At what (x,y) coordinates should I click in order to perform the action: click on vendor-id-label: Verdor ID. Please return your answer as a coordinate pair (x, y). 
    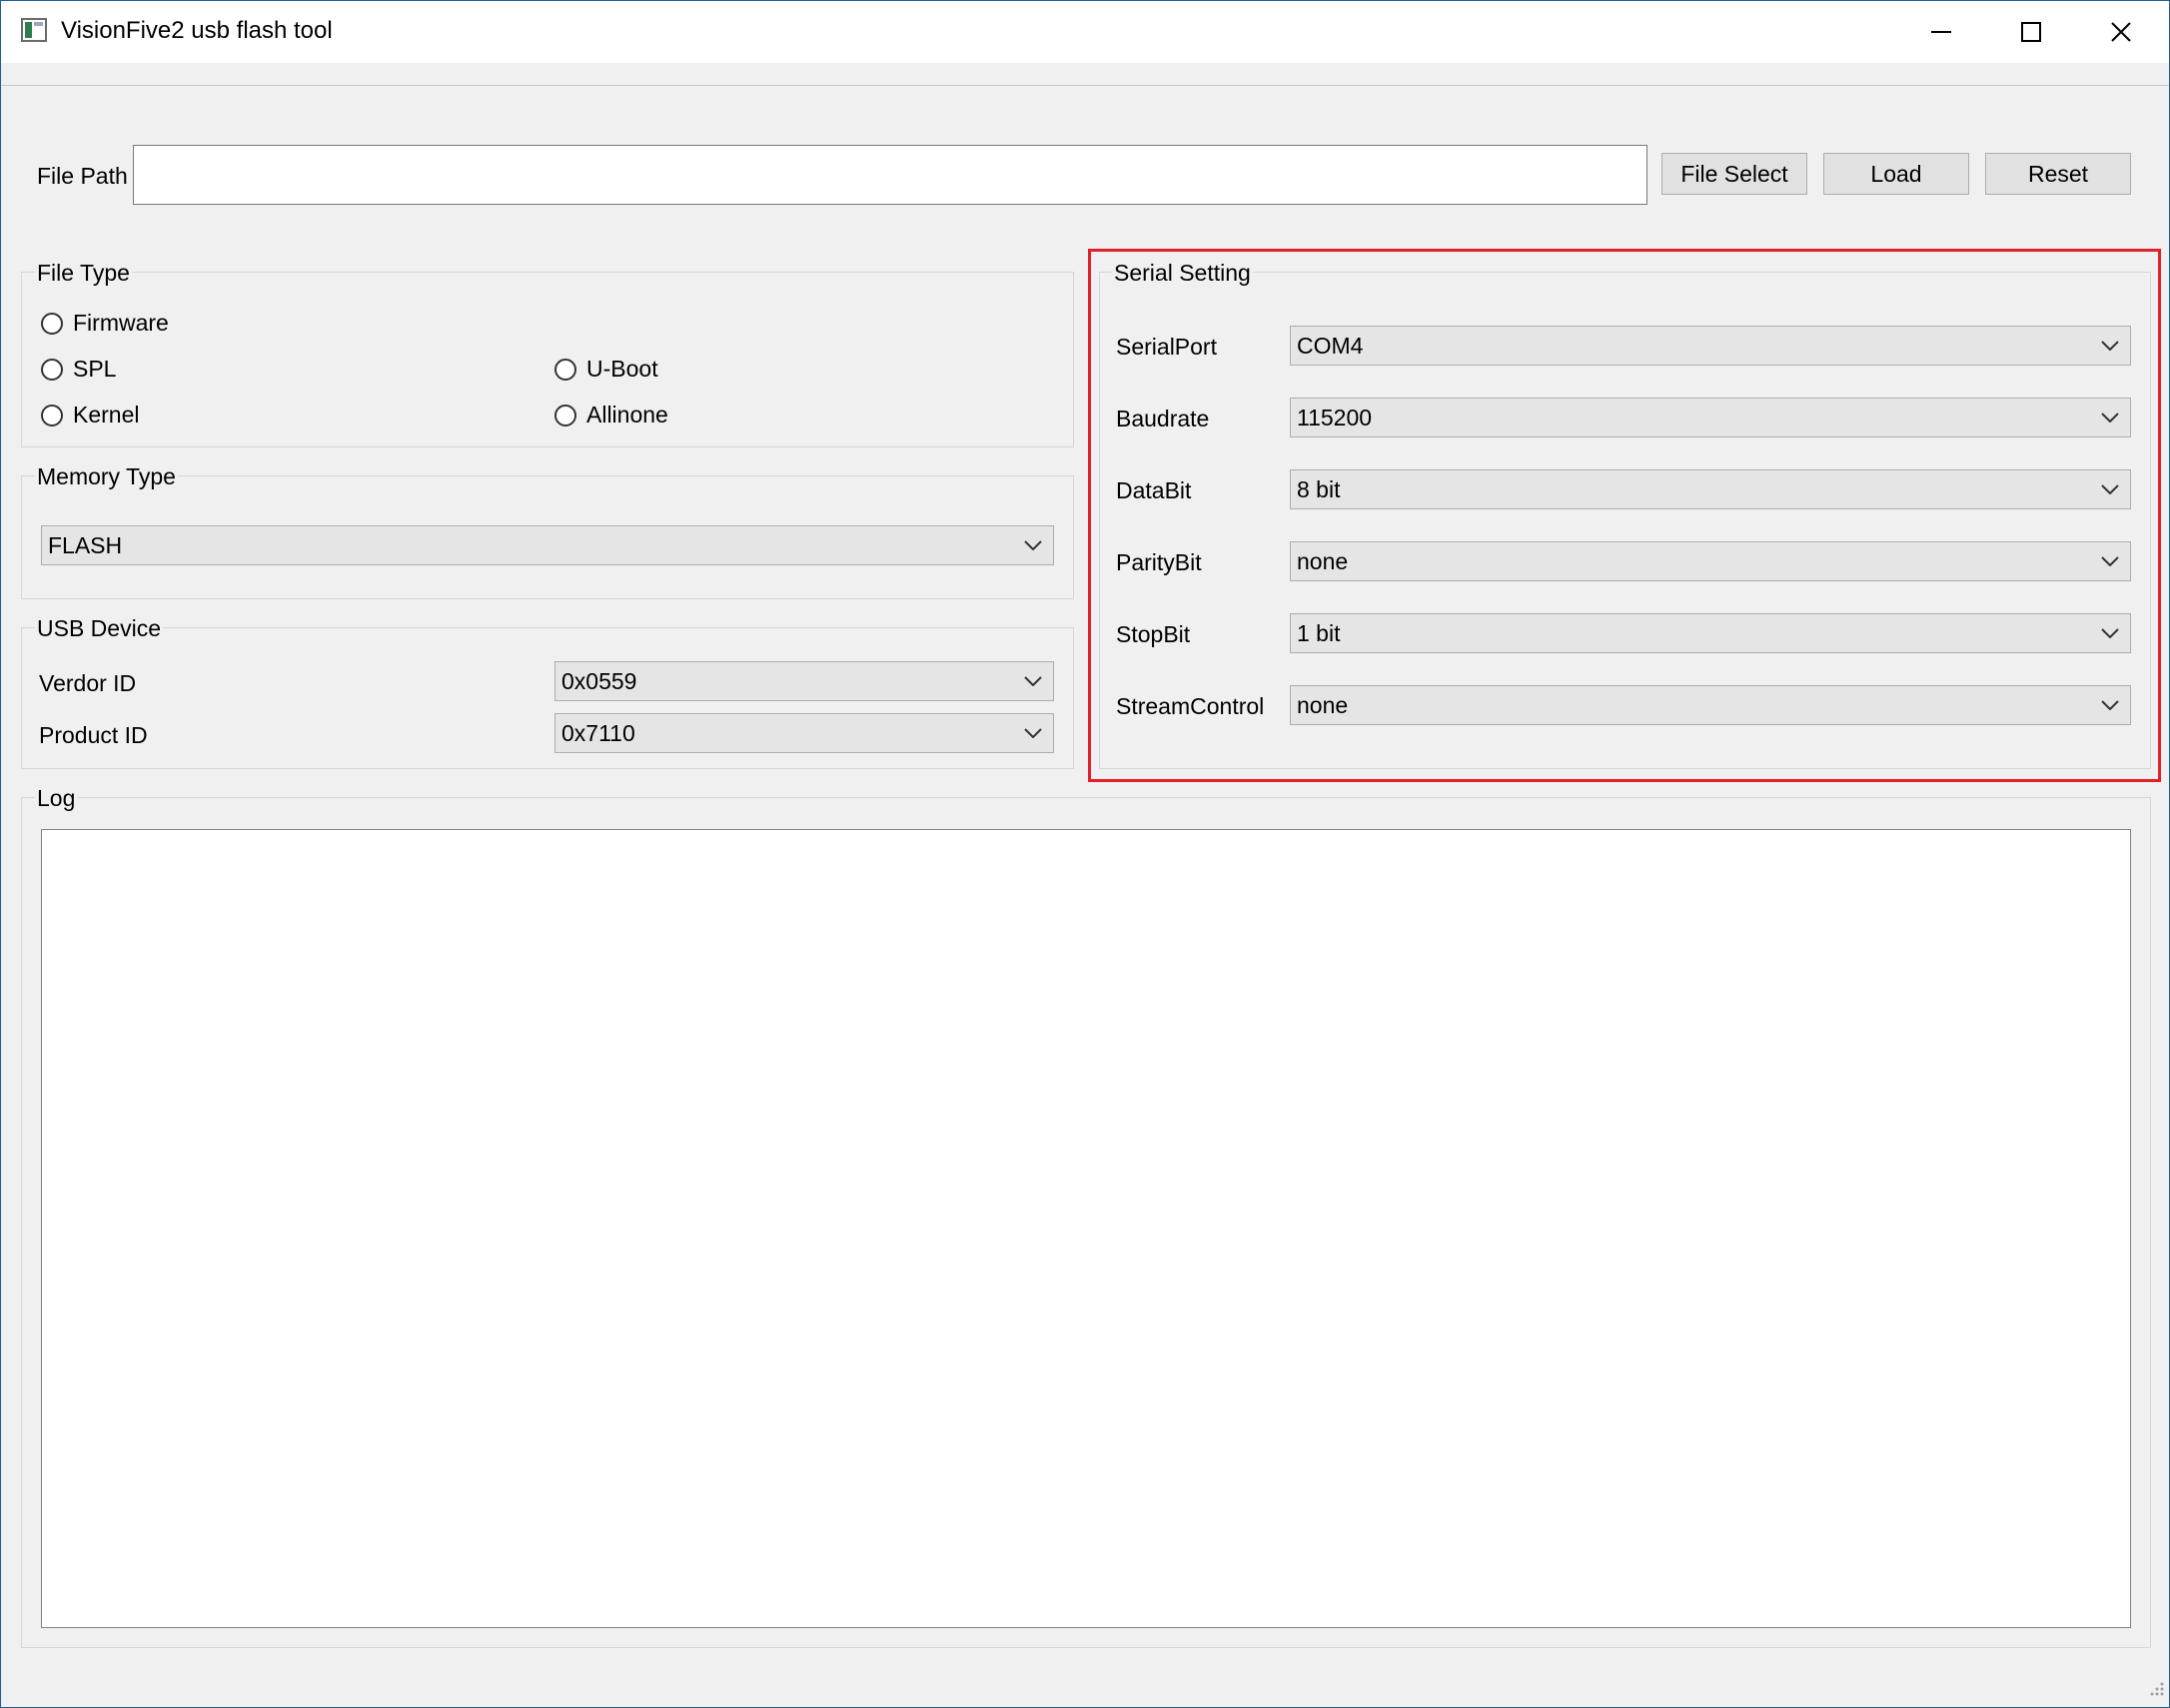
    Looking at the image, I should click on (88, 683).